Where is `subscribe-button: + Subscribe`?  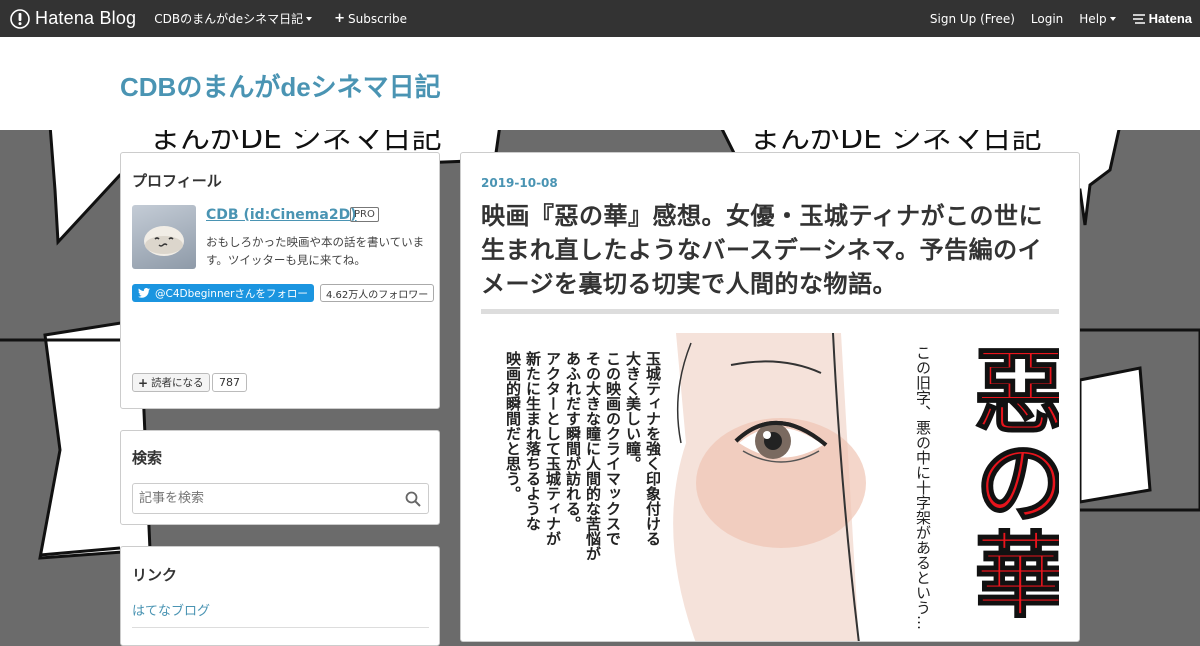 subscribe-button: + Subscribe is located at coordinates (370, 18).